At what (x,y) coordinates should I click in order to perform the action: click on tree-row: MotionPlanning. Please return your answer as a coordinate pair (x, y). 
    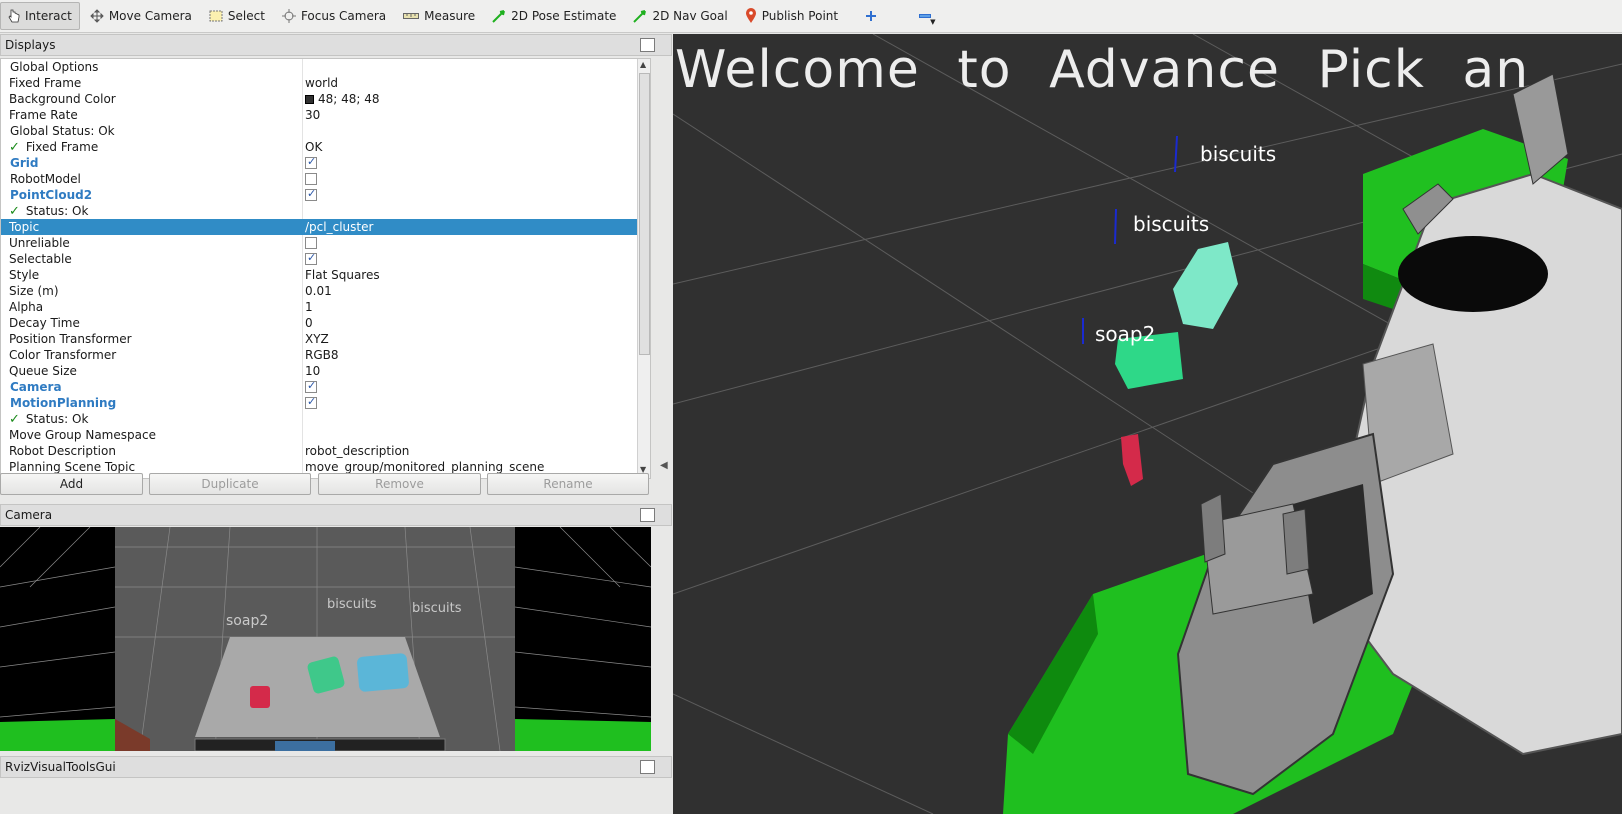
    Looking at the image, I should click on (325, 403).